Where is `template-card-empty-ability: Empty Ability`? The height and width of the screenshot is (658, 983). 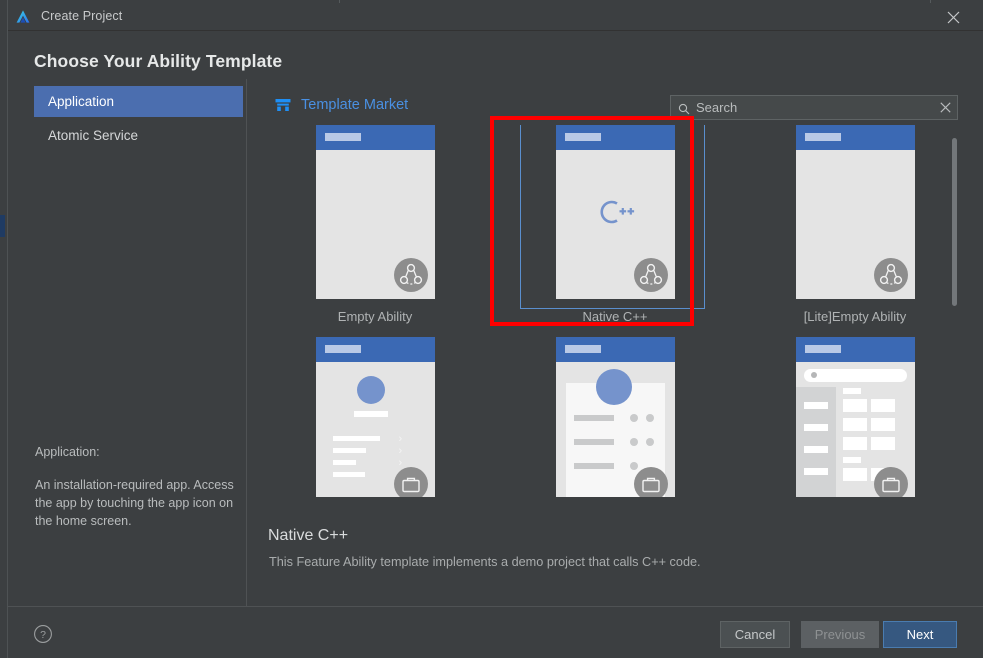 template-card-empty-ability: Empty Ability is located at coordinates (375, 224).